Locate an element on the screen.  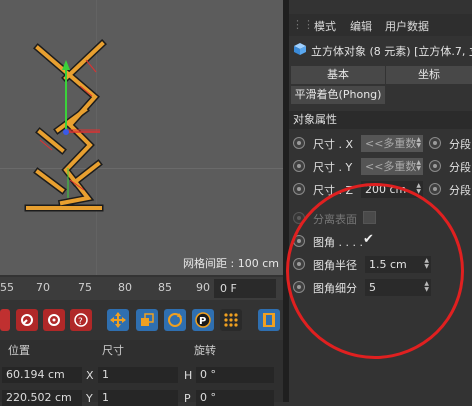
point-level-icon is located at coordinates (231, 320).